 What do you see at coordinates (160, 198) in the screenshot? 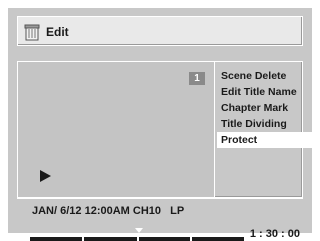
I see `info-divider` at bounding box center [160, 198].